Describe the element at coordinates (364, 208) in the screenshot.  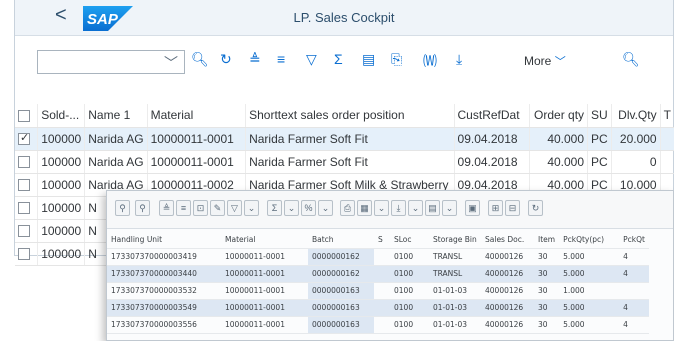
I see `views-icon: ▦` at that location.